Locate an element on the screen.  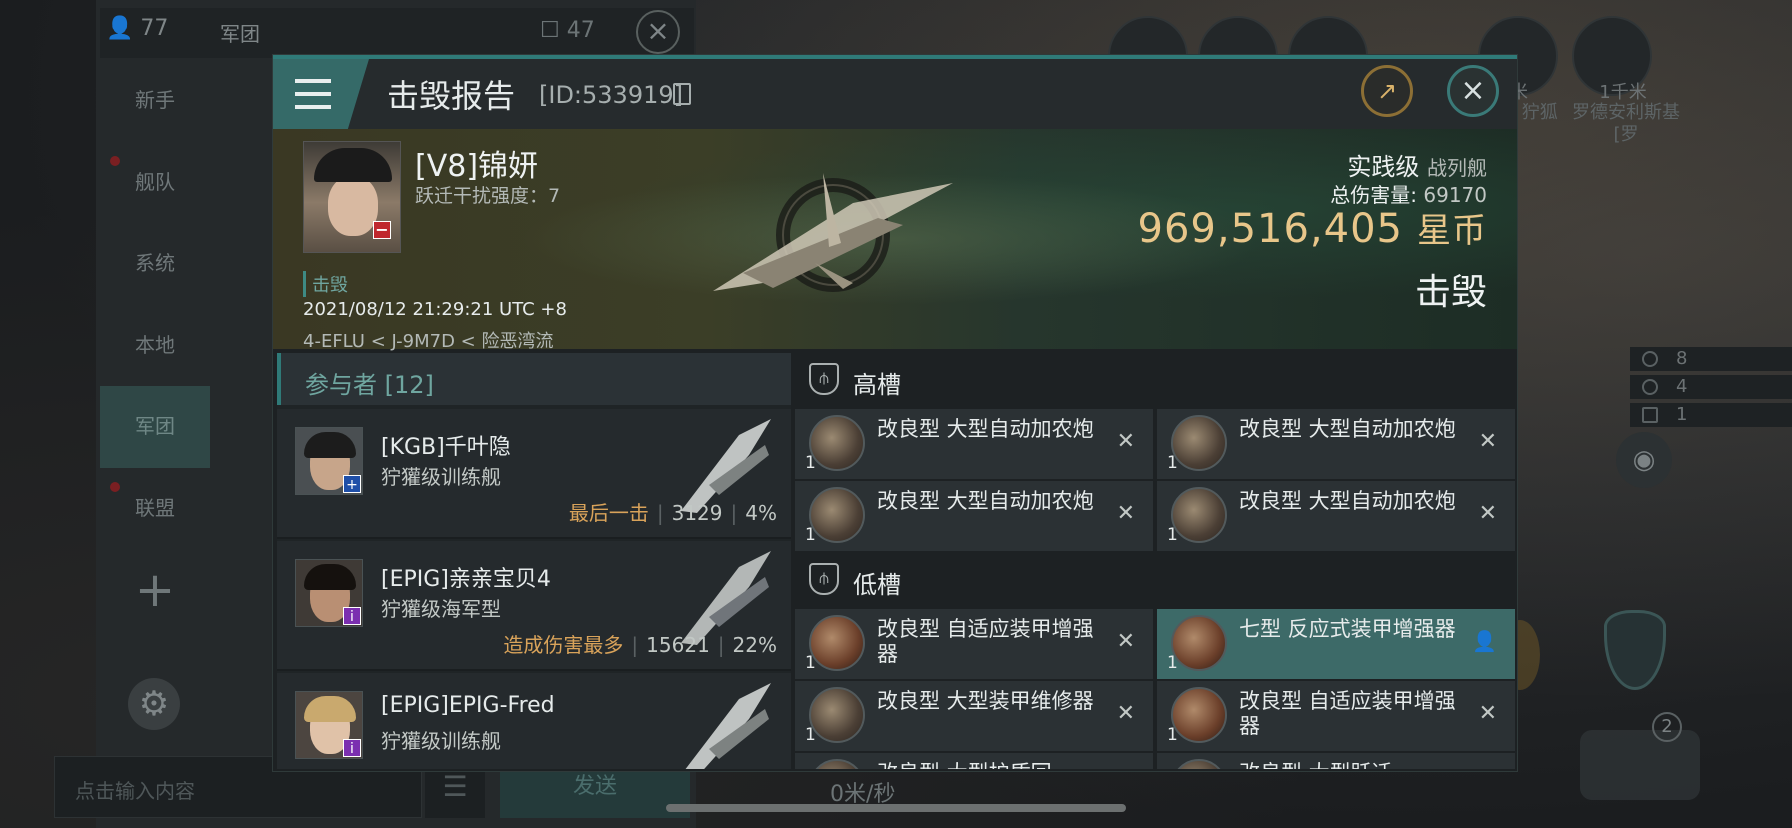
menu-button is located at coordinates (321, 94).